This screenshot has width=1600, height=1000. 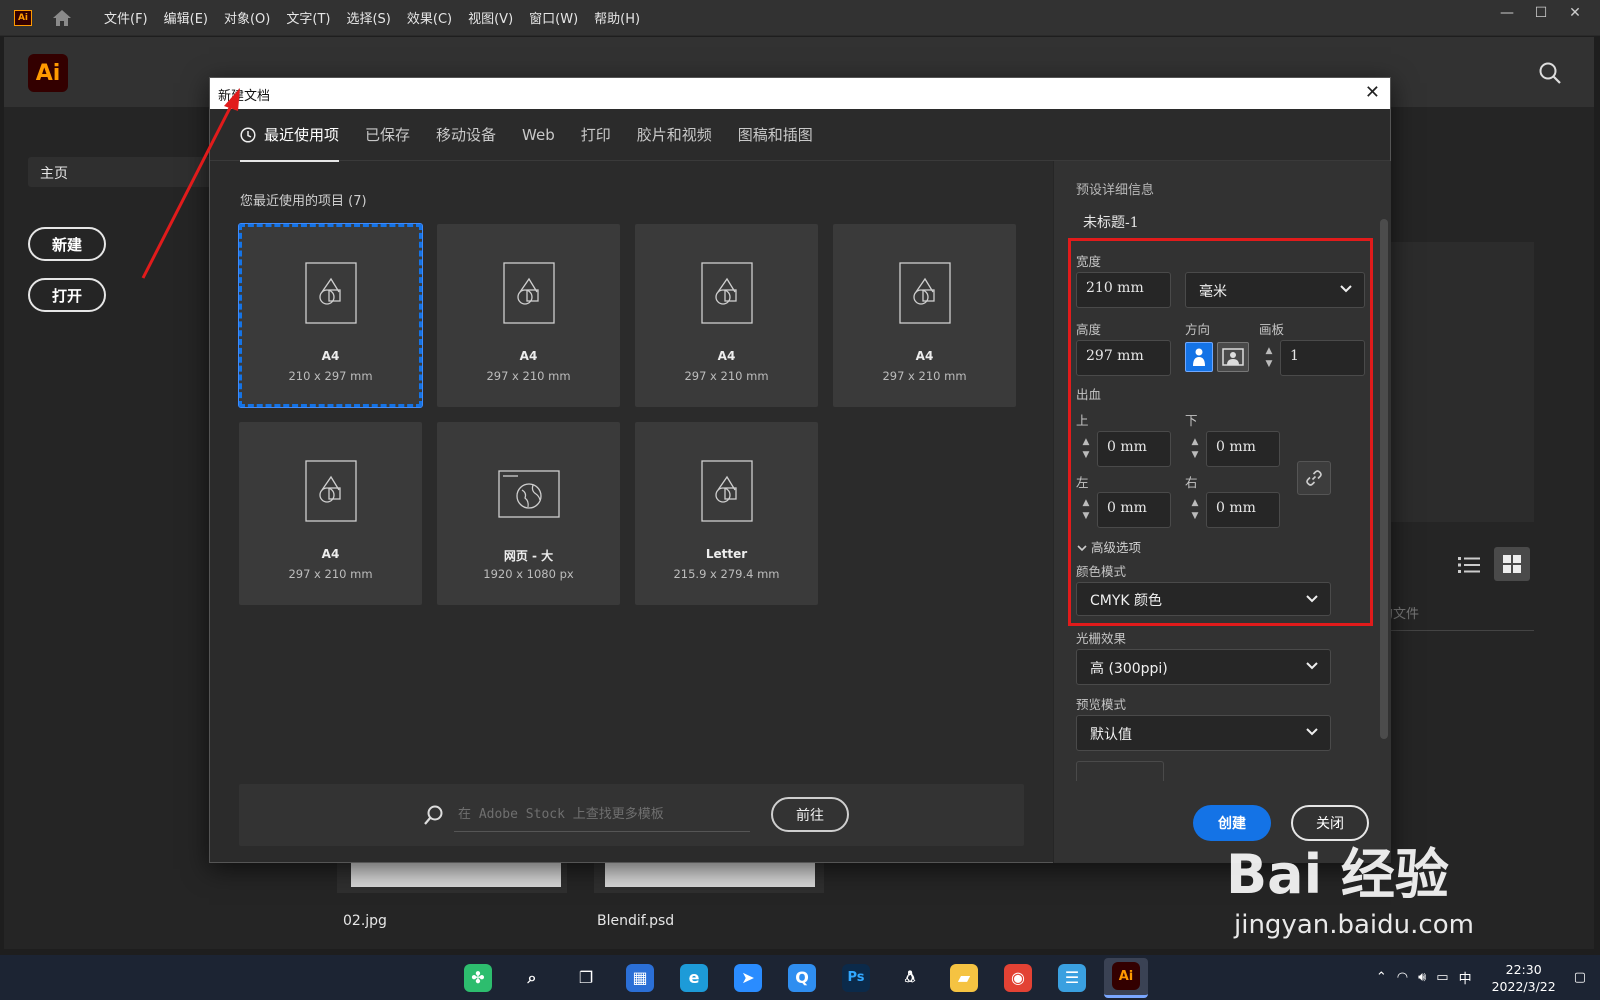 I want to click on dialog-title: 新建文档, so click(x=244, y=96).